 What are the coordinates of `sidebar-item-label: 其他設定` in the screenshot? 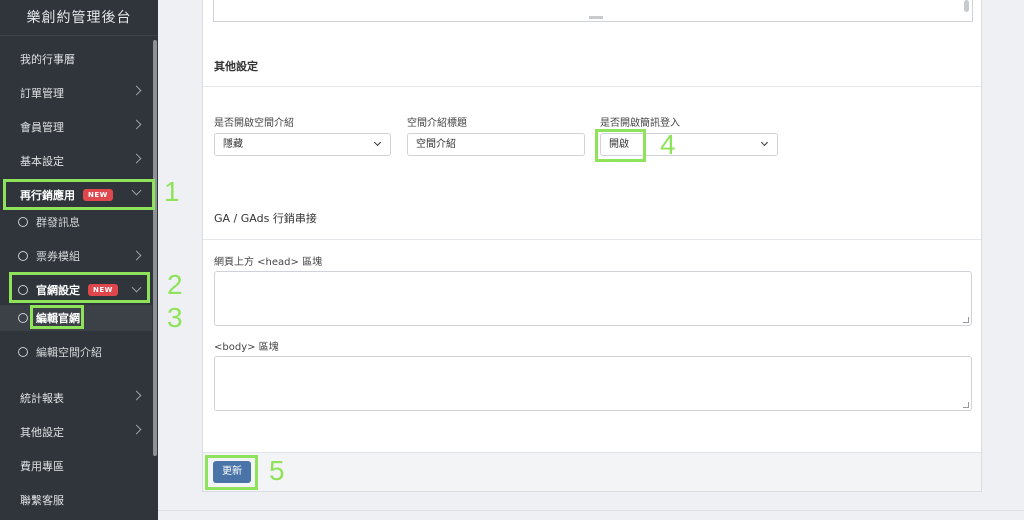 It's located at (42, 432).